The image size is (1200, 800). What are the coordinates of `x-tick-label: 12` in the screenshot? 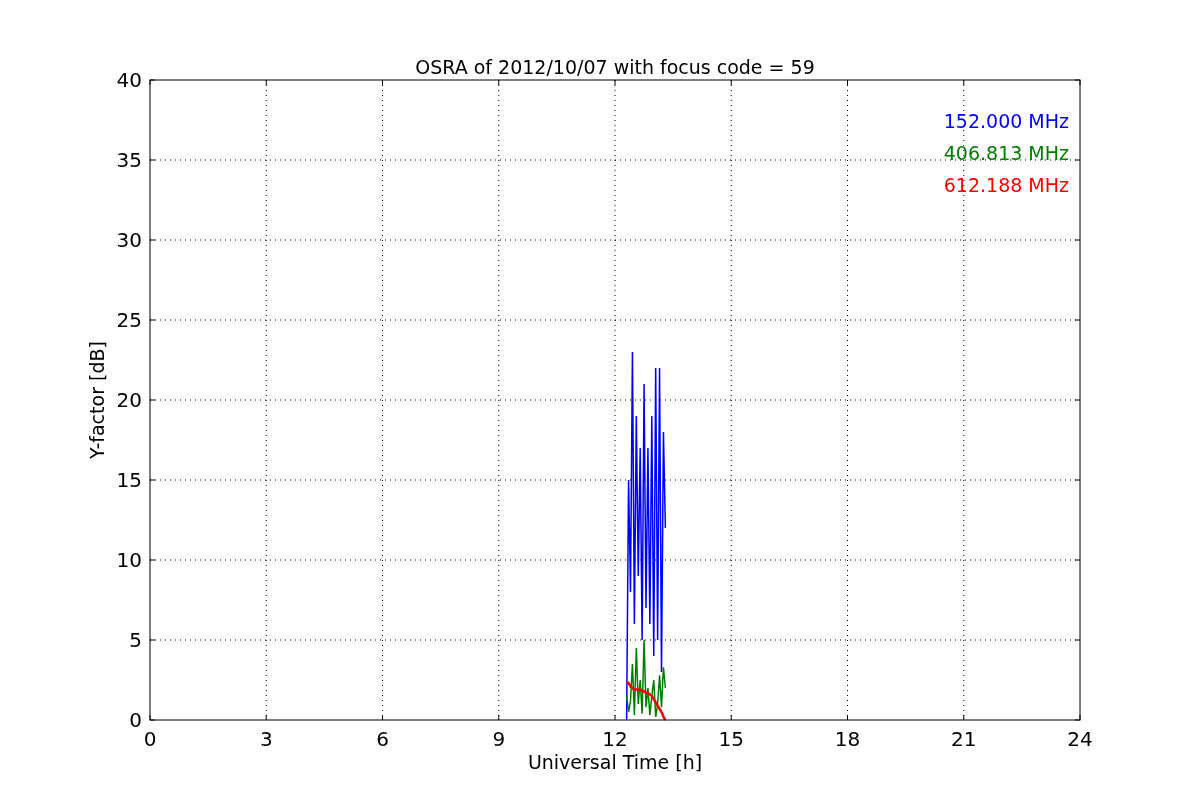 It's located at (615, 739).